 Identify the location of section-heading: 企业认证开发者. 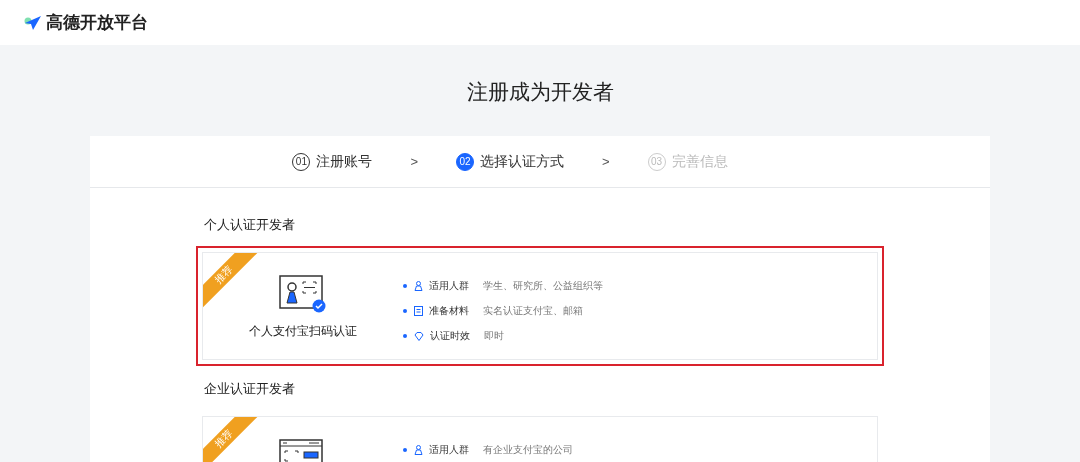
(249, 389).